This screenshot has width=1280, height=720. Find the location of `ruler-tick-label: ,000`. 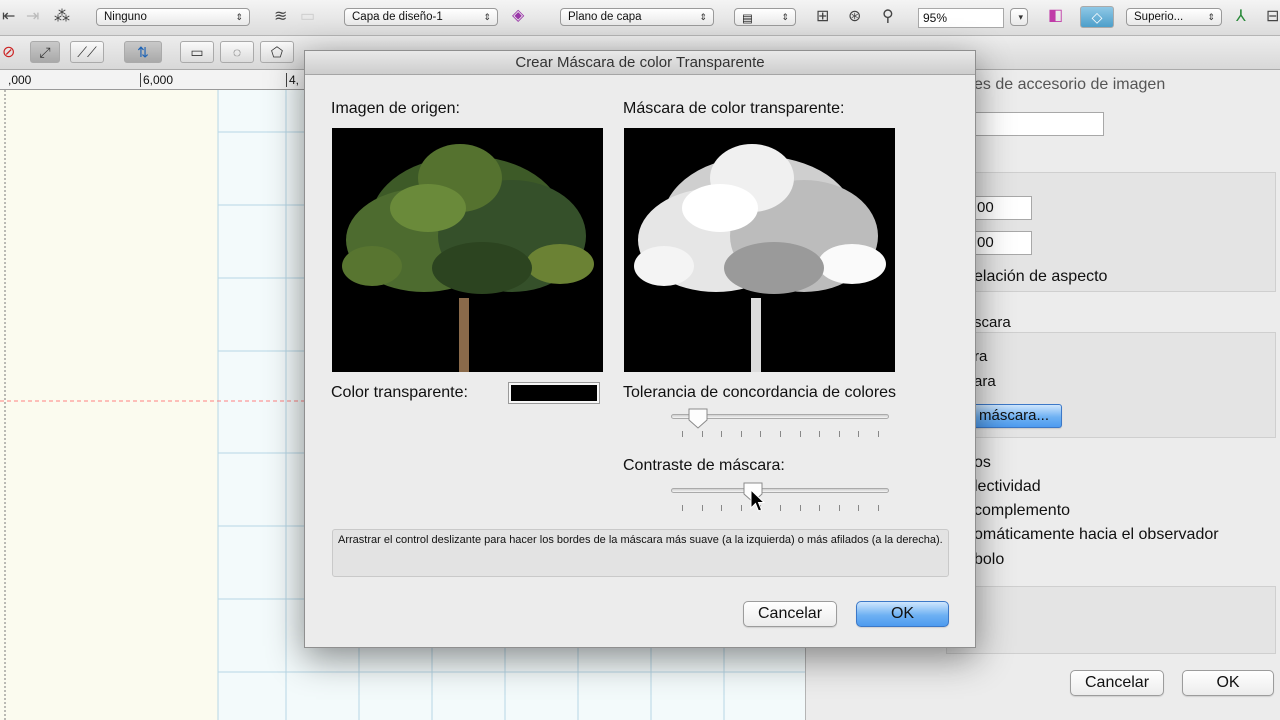

ruler-tick-label: ,000 is located at coordinates (20, 80).